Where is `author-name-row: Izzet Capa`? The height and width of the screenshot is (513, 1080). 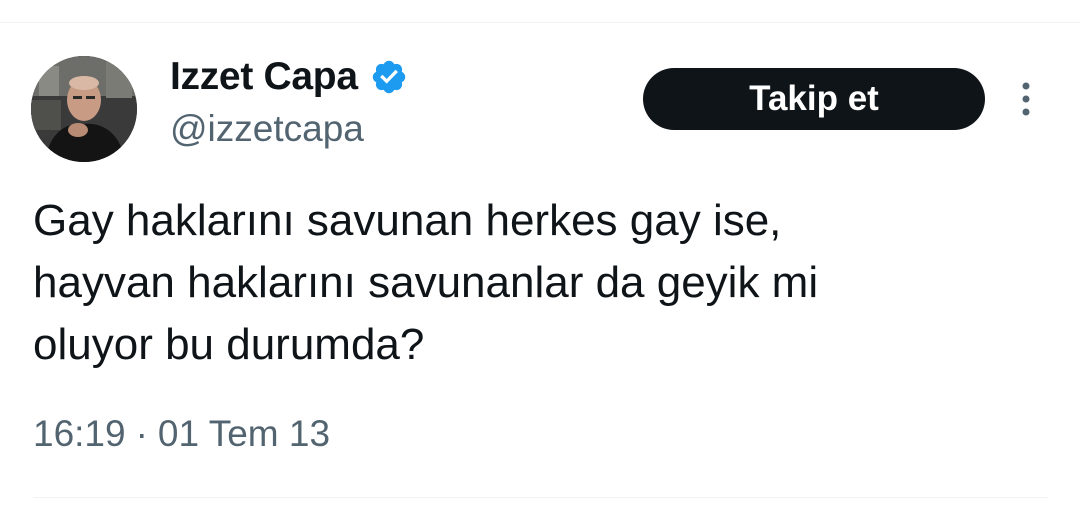 author-name-row: Izzet Capa is located at coordinates (289, 77).